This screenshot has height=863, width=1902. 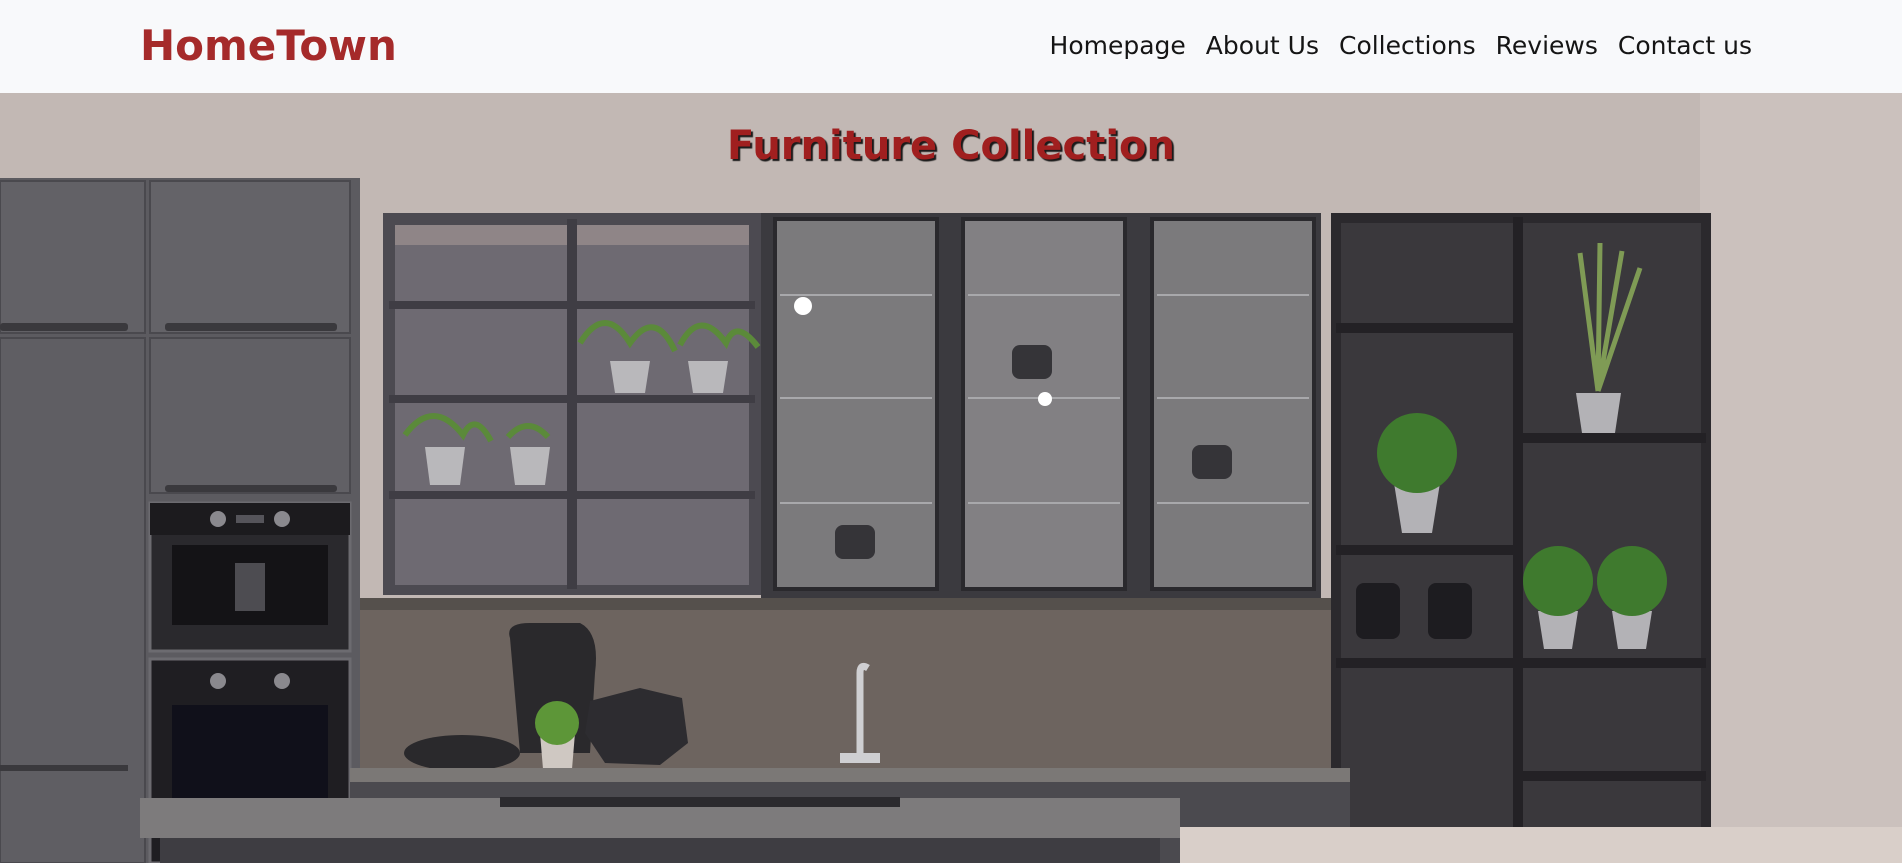 I want to click on nav-link-collections: Collections, so click(x=1407, y=46).